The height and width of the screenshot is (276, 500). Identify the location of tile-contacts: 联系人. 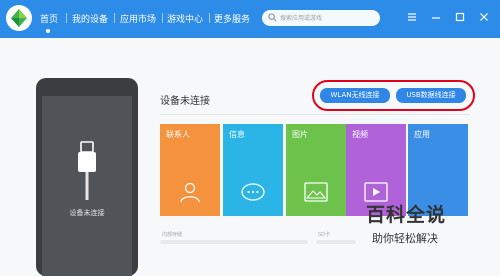
(190, 170).